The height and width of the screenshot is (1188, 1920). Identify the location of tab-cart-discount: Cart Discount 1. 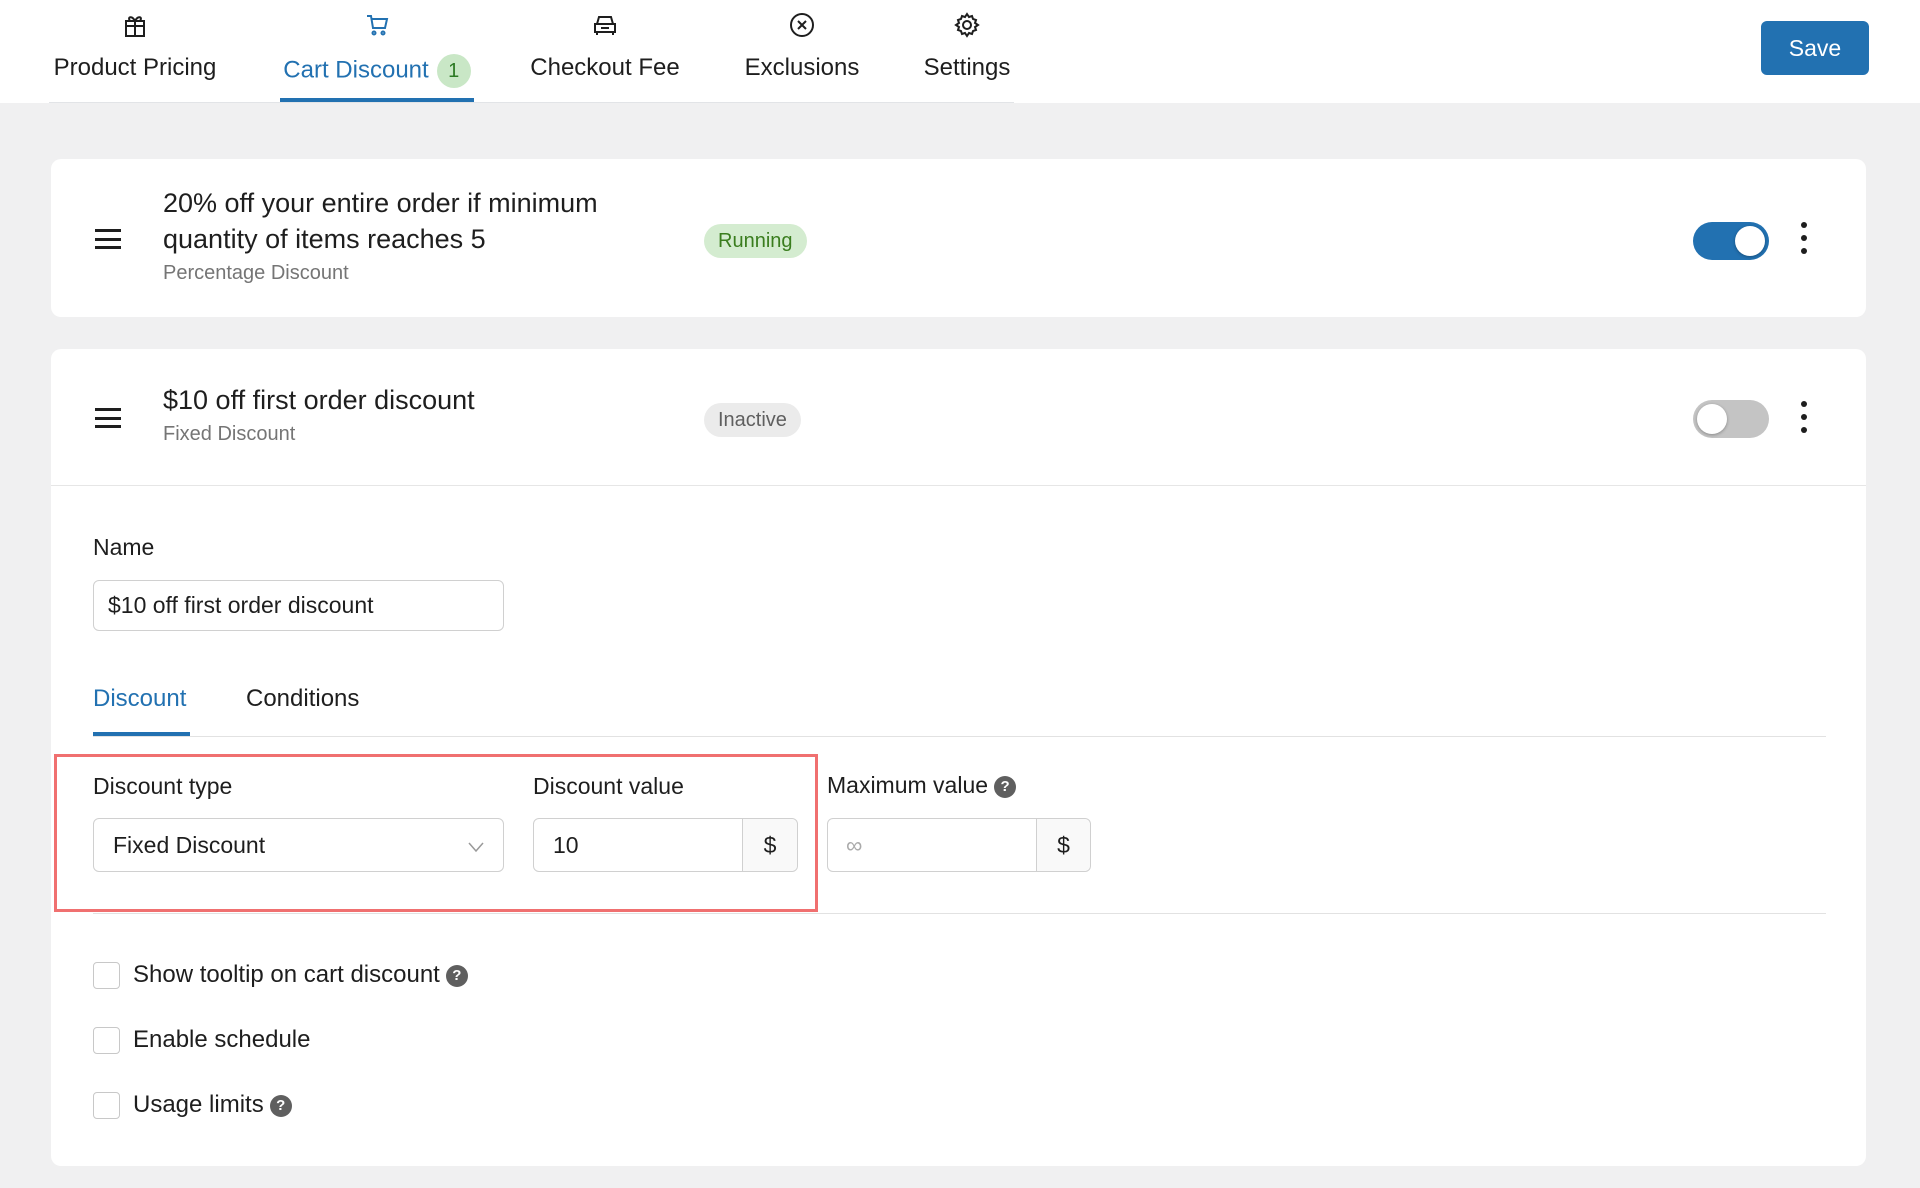
(377, 57).